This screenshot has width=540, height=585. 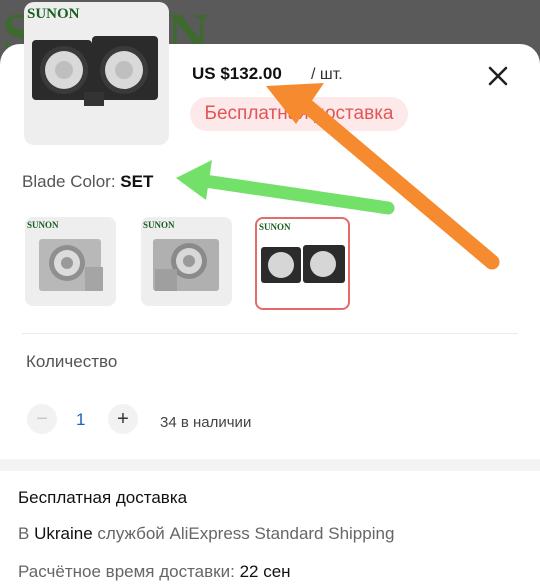 What do you see at coordinates (270, 333) in the screenshot?
I see `section-divider` at bounding box center [270, 333].